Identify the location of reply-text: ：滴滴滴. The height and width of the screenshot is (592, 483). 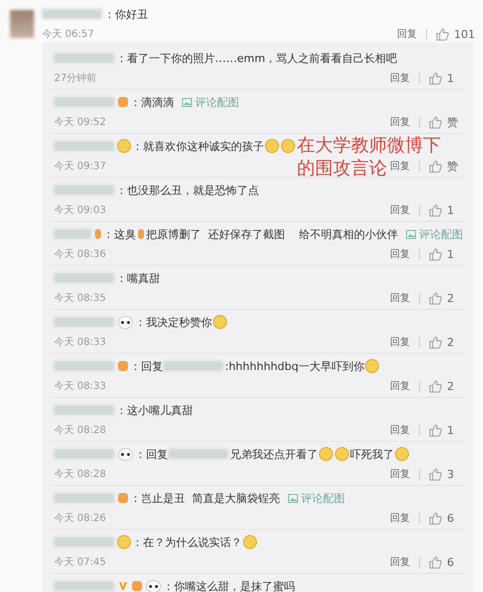
(152, 102).